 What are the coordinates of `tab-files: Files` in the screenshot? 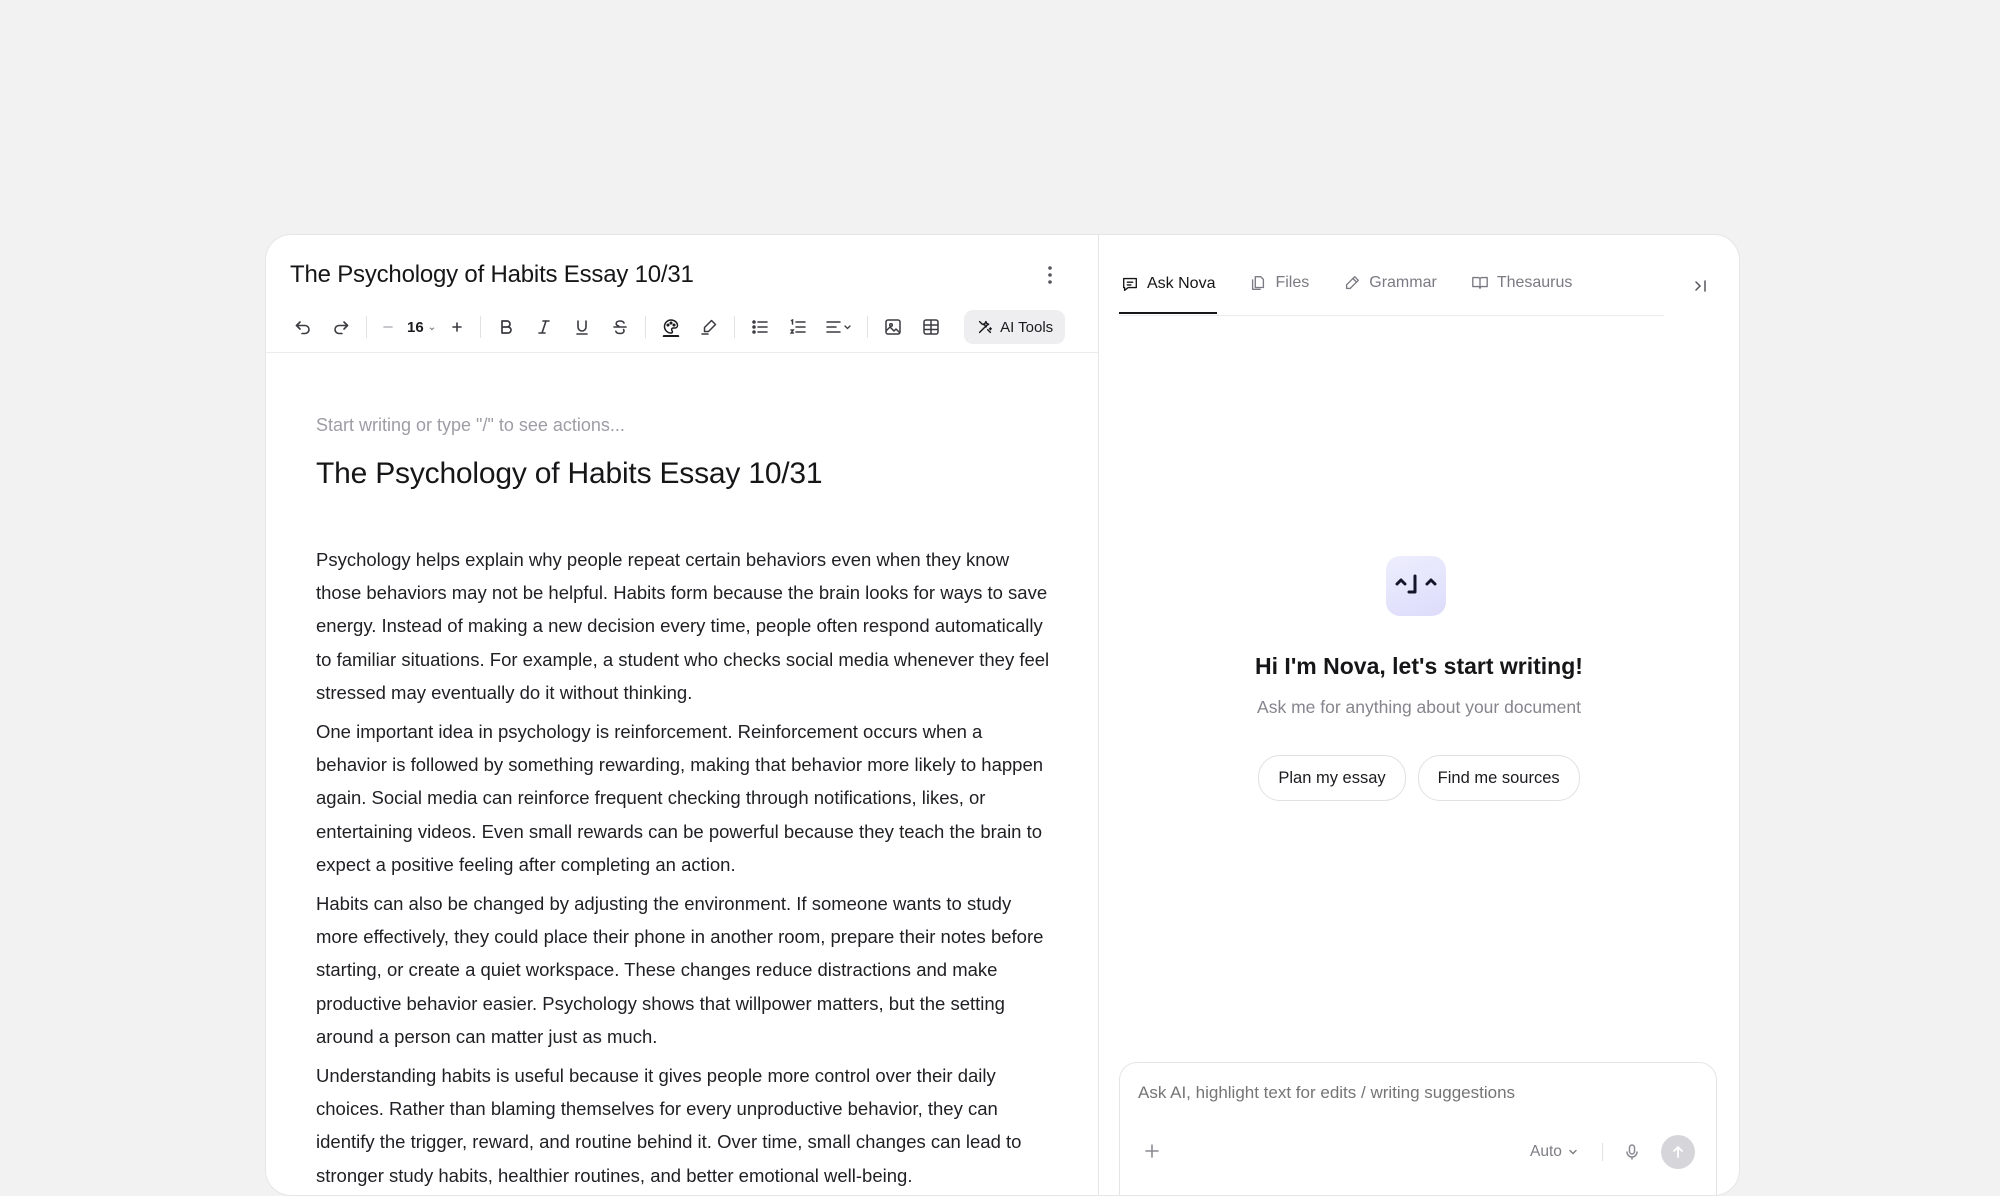 It's located at (1279, 283).